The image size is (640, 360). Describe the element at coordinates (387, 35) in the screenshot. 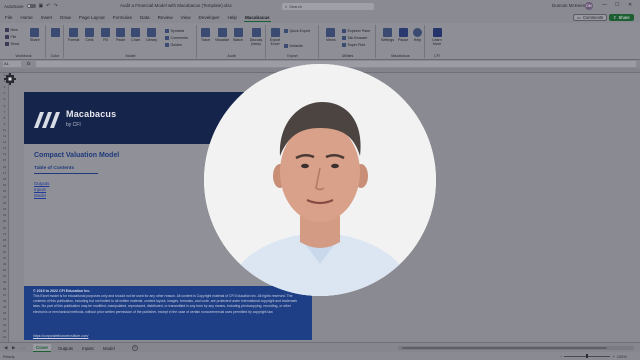

I see `settings-button: Settings` at that location.